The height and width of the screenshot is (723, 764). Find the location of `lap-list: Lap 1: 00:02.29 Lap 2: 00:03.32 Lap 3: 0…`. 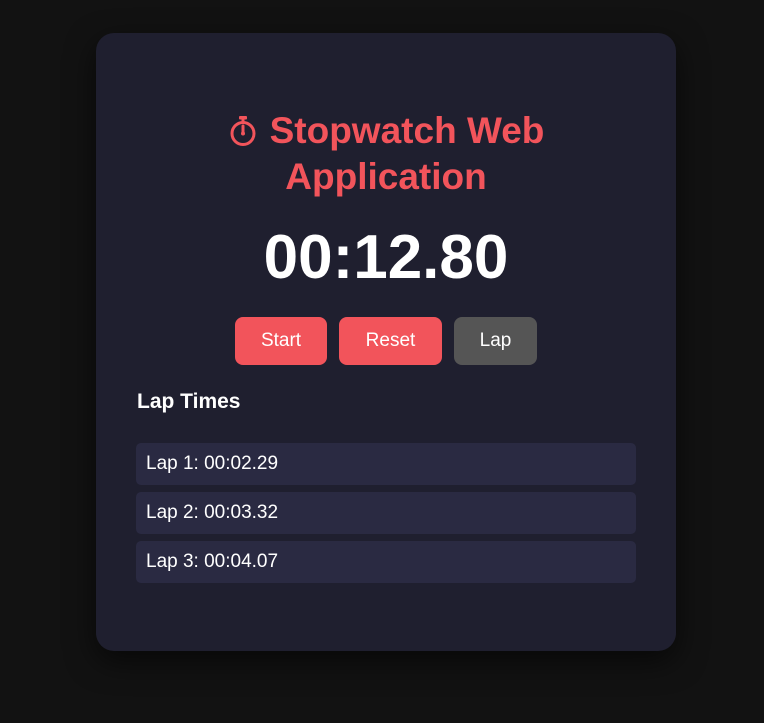

lap-list: Lap 1: 00:02.29 Lap 2: 00:03.32 Lap 3: 0… is located at coordinates (386, 516).